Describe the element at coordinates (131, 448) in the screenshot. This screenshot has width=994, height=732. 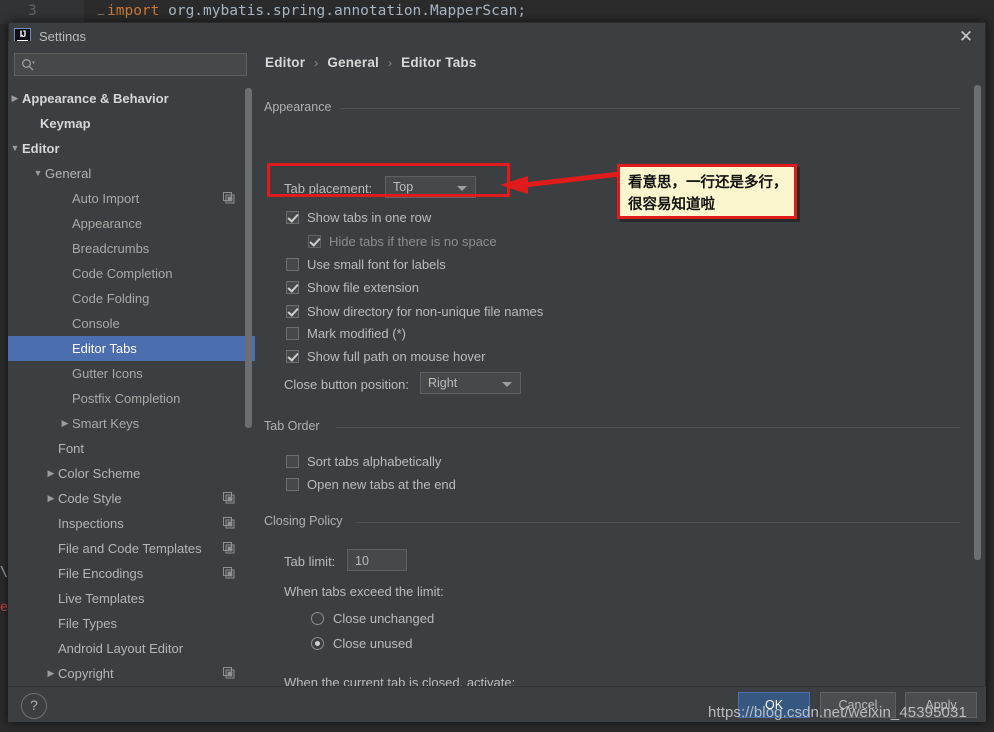
I see `sidebar-item-font: Font` at that location.